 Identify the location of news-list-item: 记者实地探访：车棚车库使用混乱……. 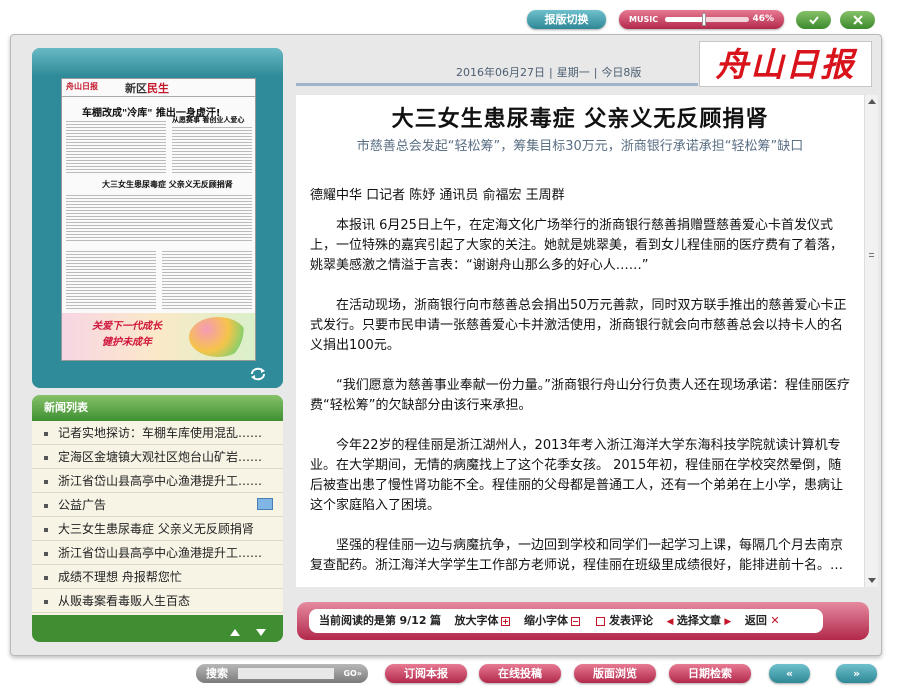
(157, 433).